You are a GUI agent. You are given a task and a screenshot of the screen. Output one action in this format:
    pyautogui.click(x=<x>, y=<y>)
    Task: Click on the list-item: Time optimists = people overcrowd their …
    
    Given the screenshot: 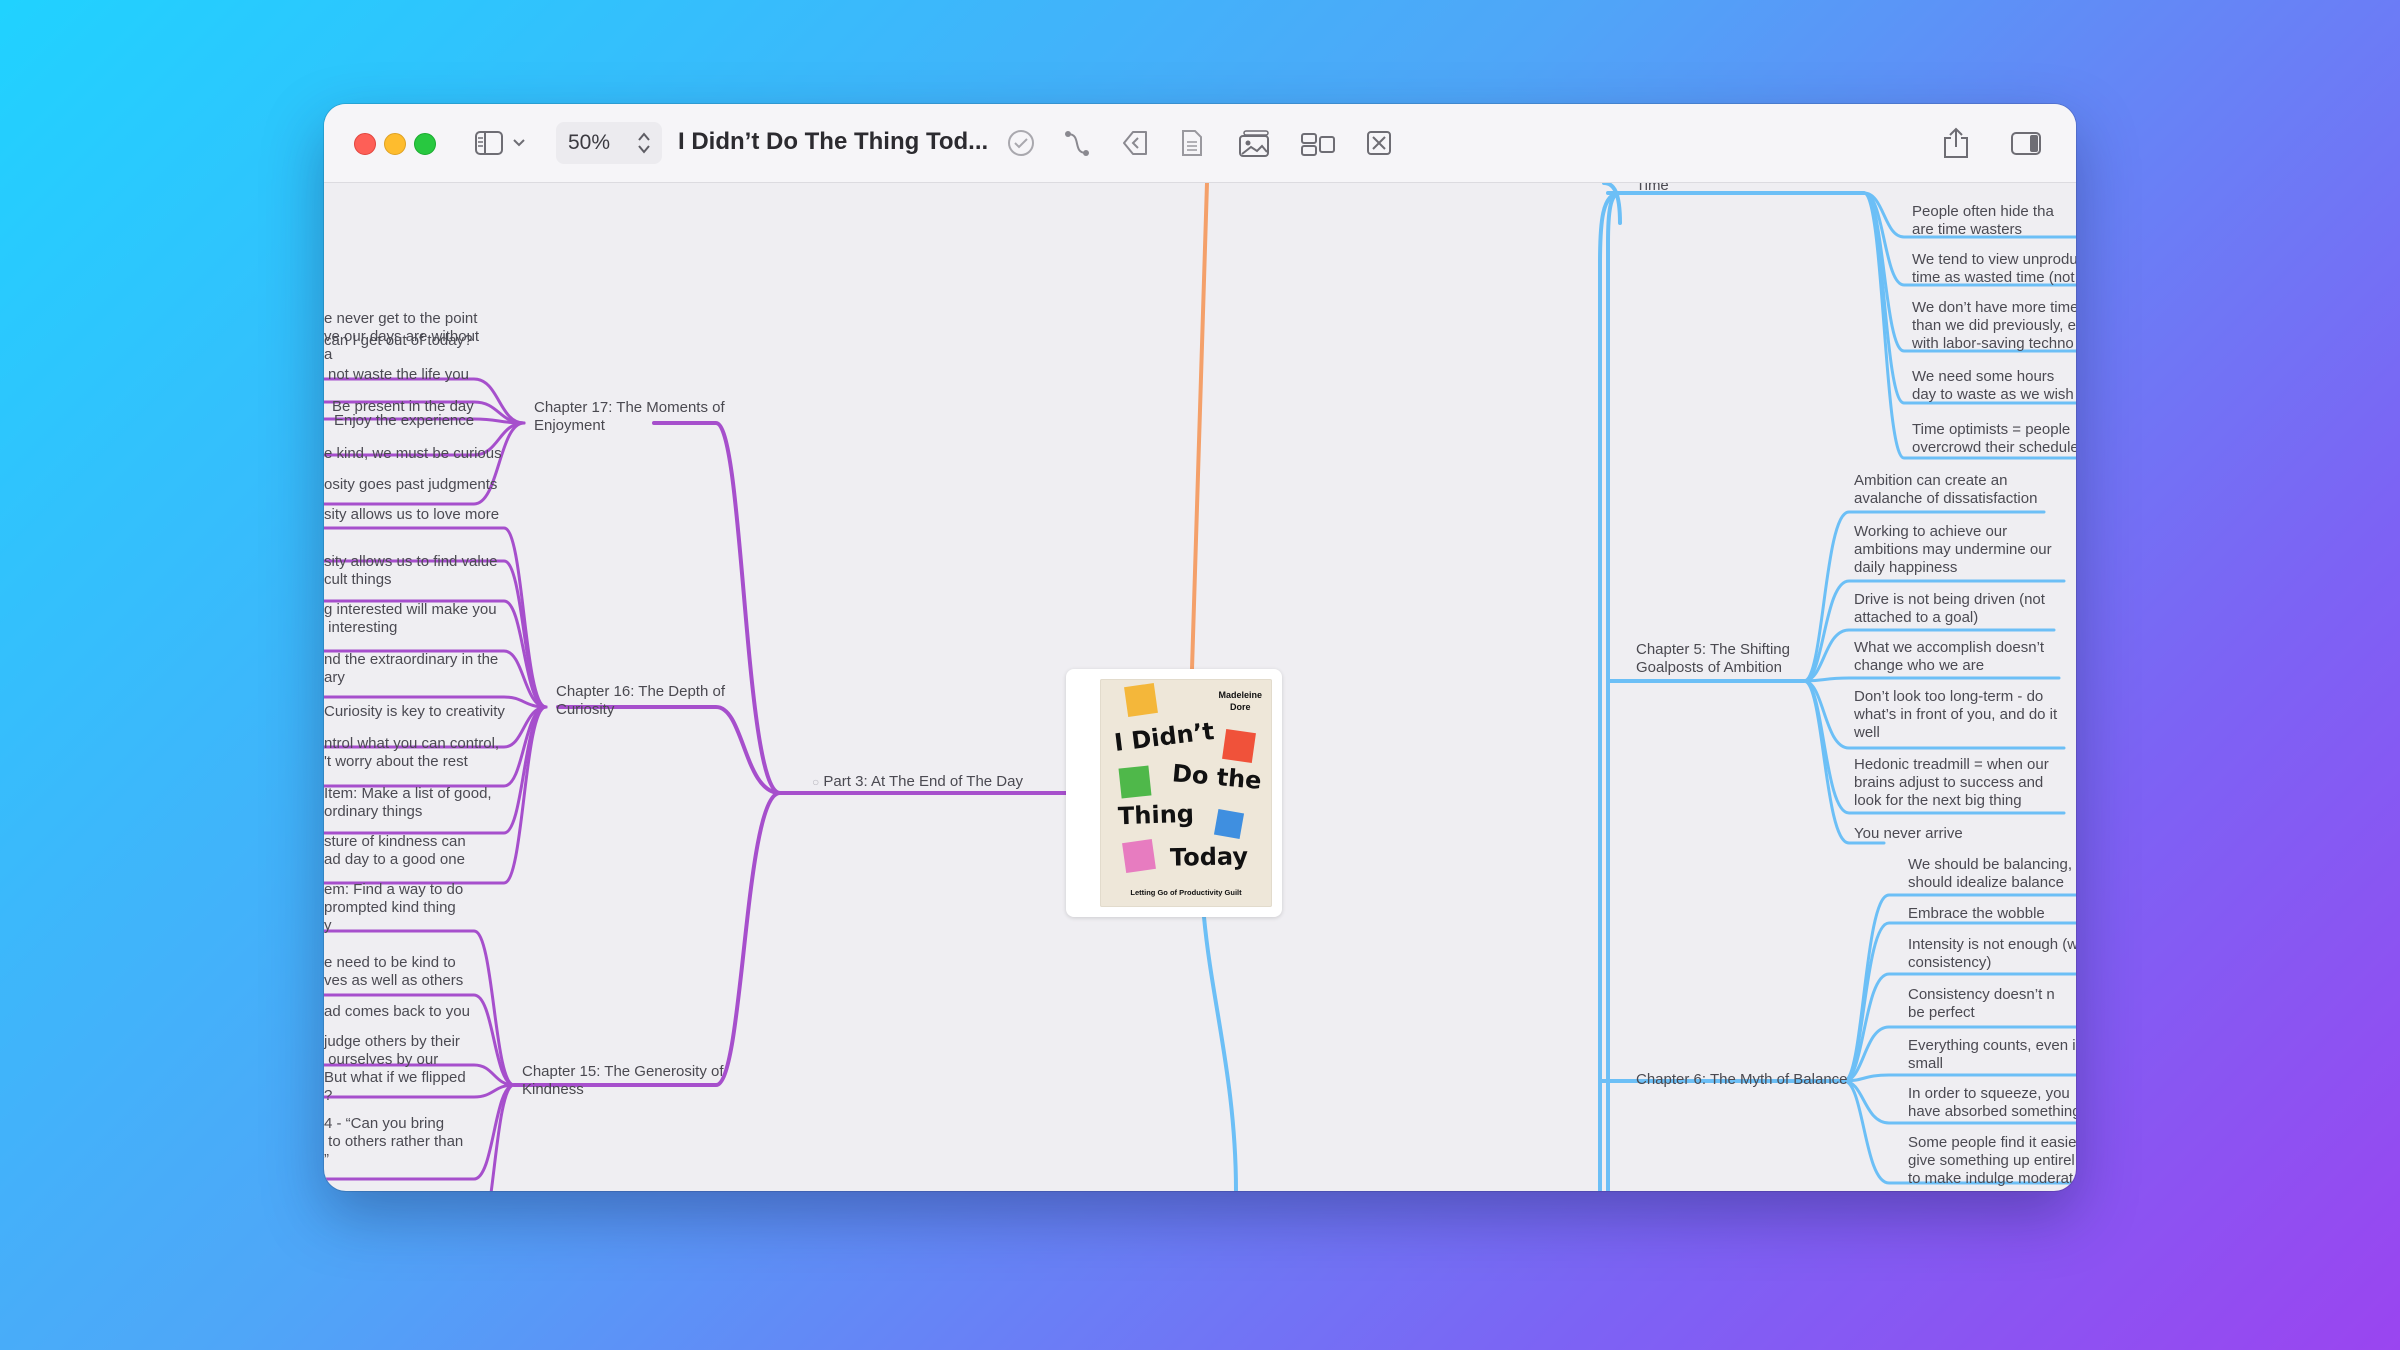 What is the action you would take?
    pyautogui.click(x=1994, y=439)
    